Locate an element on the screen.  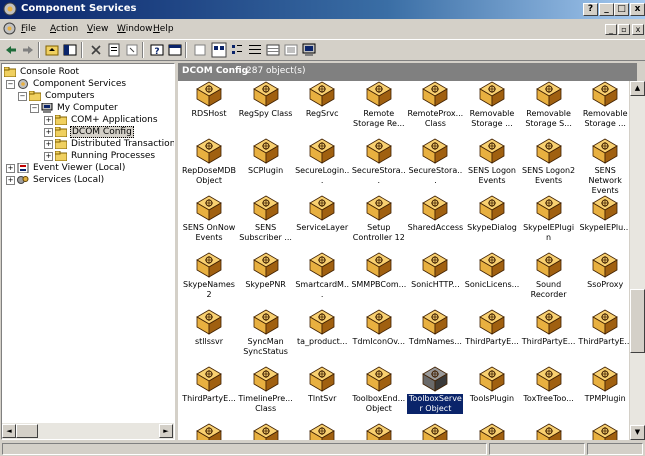
mdi-restore-button: ▫ is located at coordinates (624, 29).